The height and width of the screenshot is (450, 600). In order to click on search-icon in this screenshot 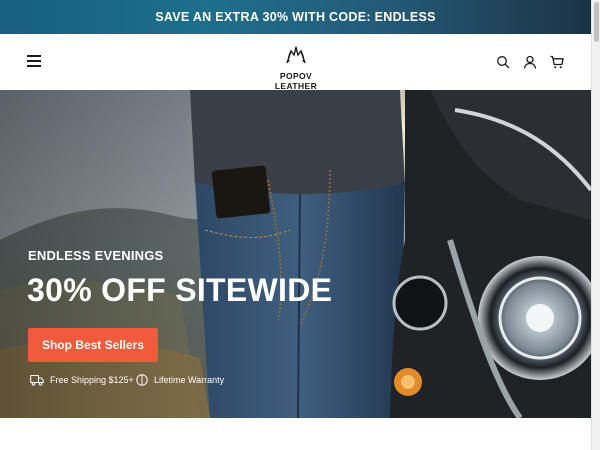, I will do `click(503, 62)`.